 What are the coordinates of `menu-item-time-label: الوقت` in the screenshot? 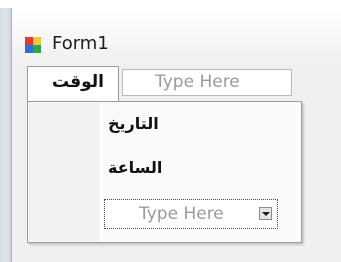 It's located at (78, 82).